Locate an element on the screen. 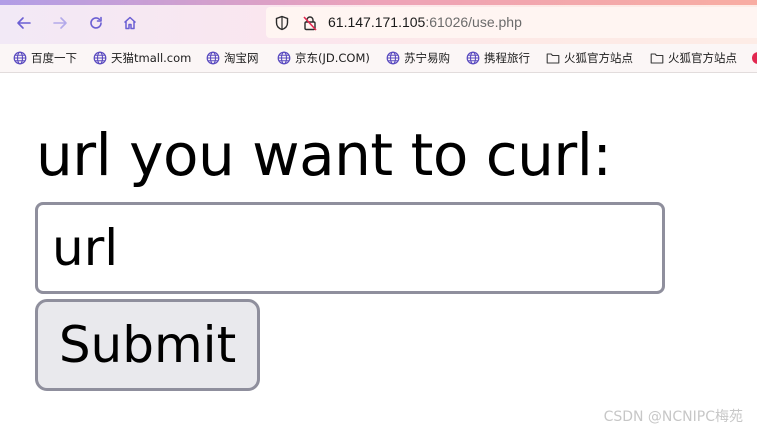 The height and width of the screenshot is (434, 757). bookmark-label: 京东(JD.COM) is located at coordinates (332, 58).